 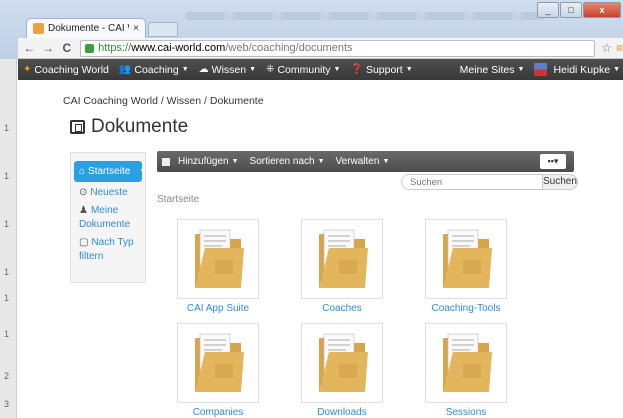 I want to click on url-path: /web/coaching/documents, so click(x=289, y=48).